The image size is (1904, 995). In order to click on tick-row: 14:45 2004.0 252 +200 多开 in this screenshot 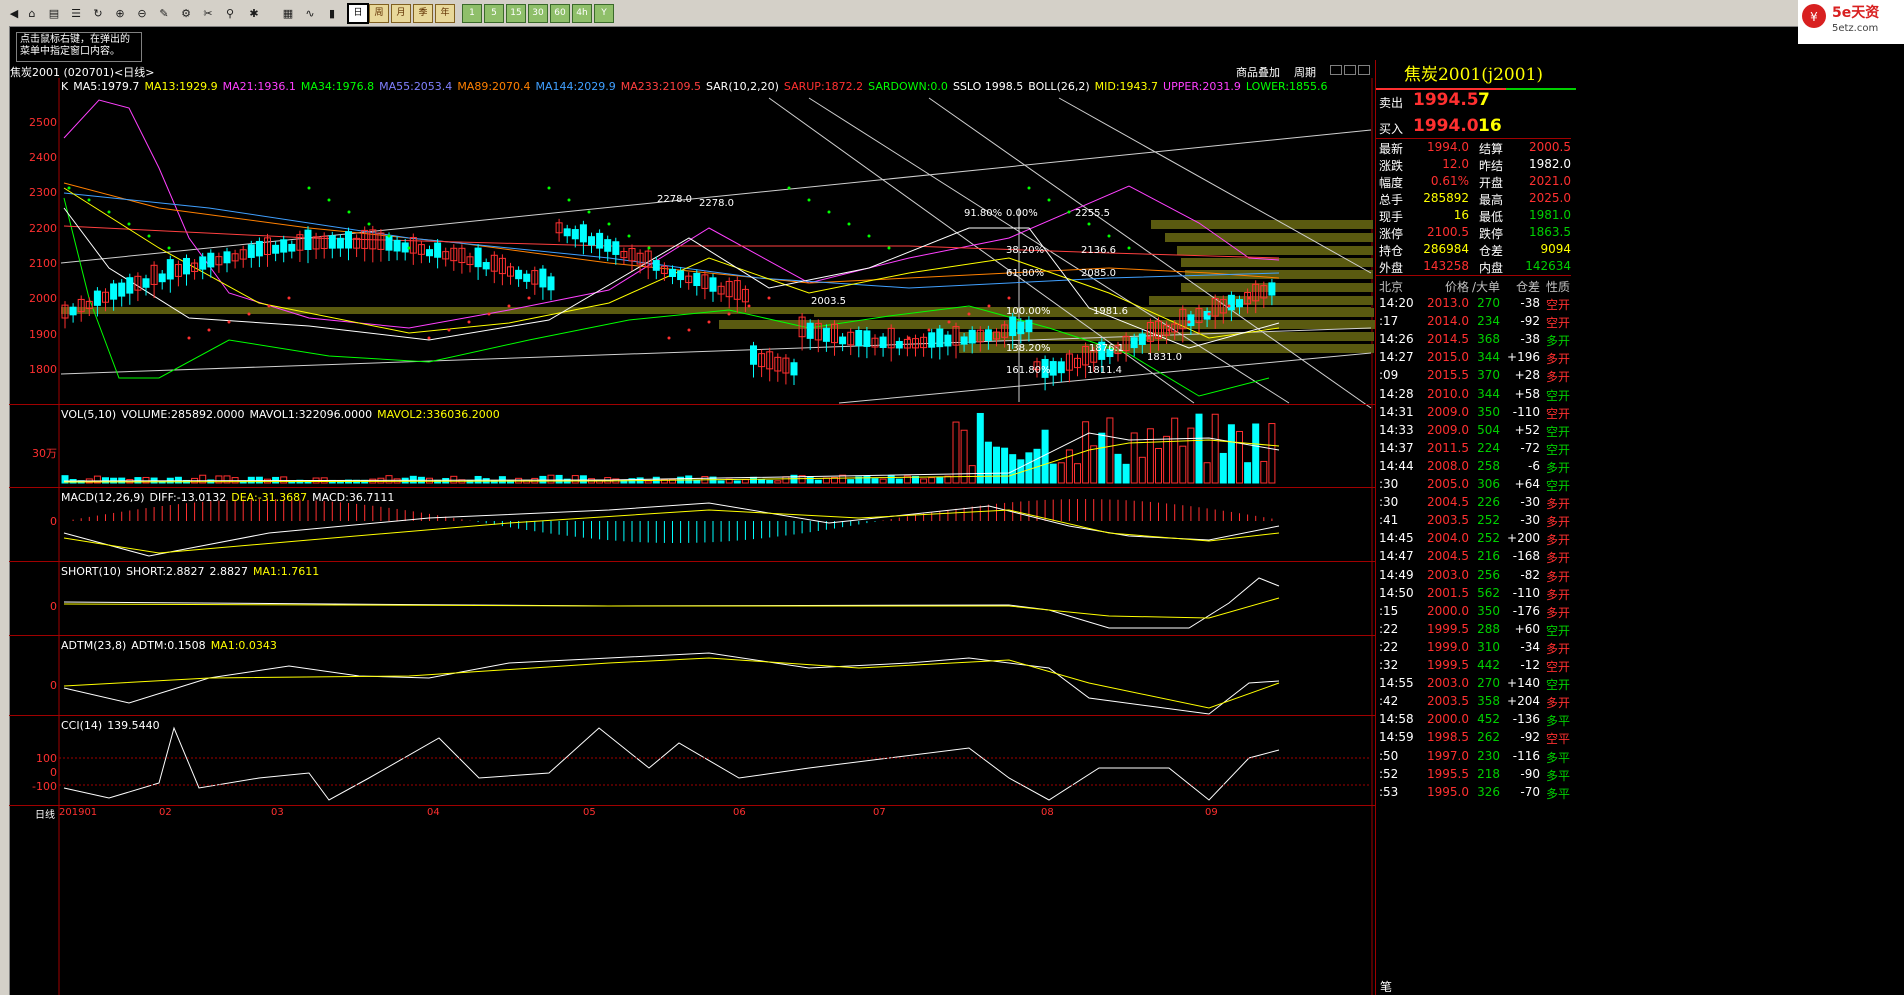, I will do `click(1640, 540)`.